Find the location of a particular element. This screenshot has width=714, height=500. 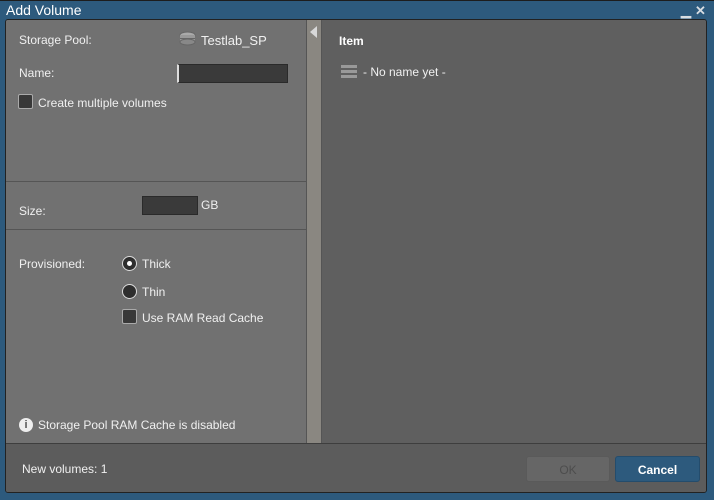

radio-thin-label: Thin is located at coordinates (154, 292).